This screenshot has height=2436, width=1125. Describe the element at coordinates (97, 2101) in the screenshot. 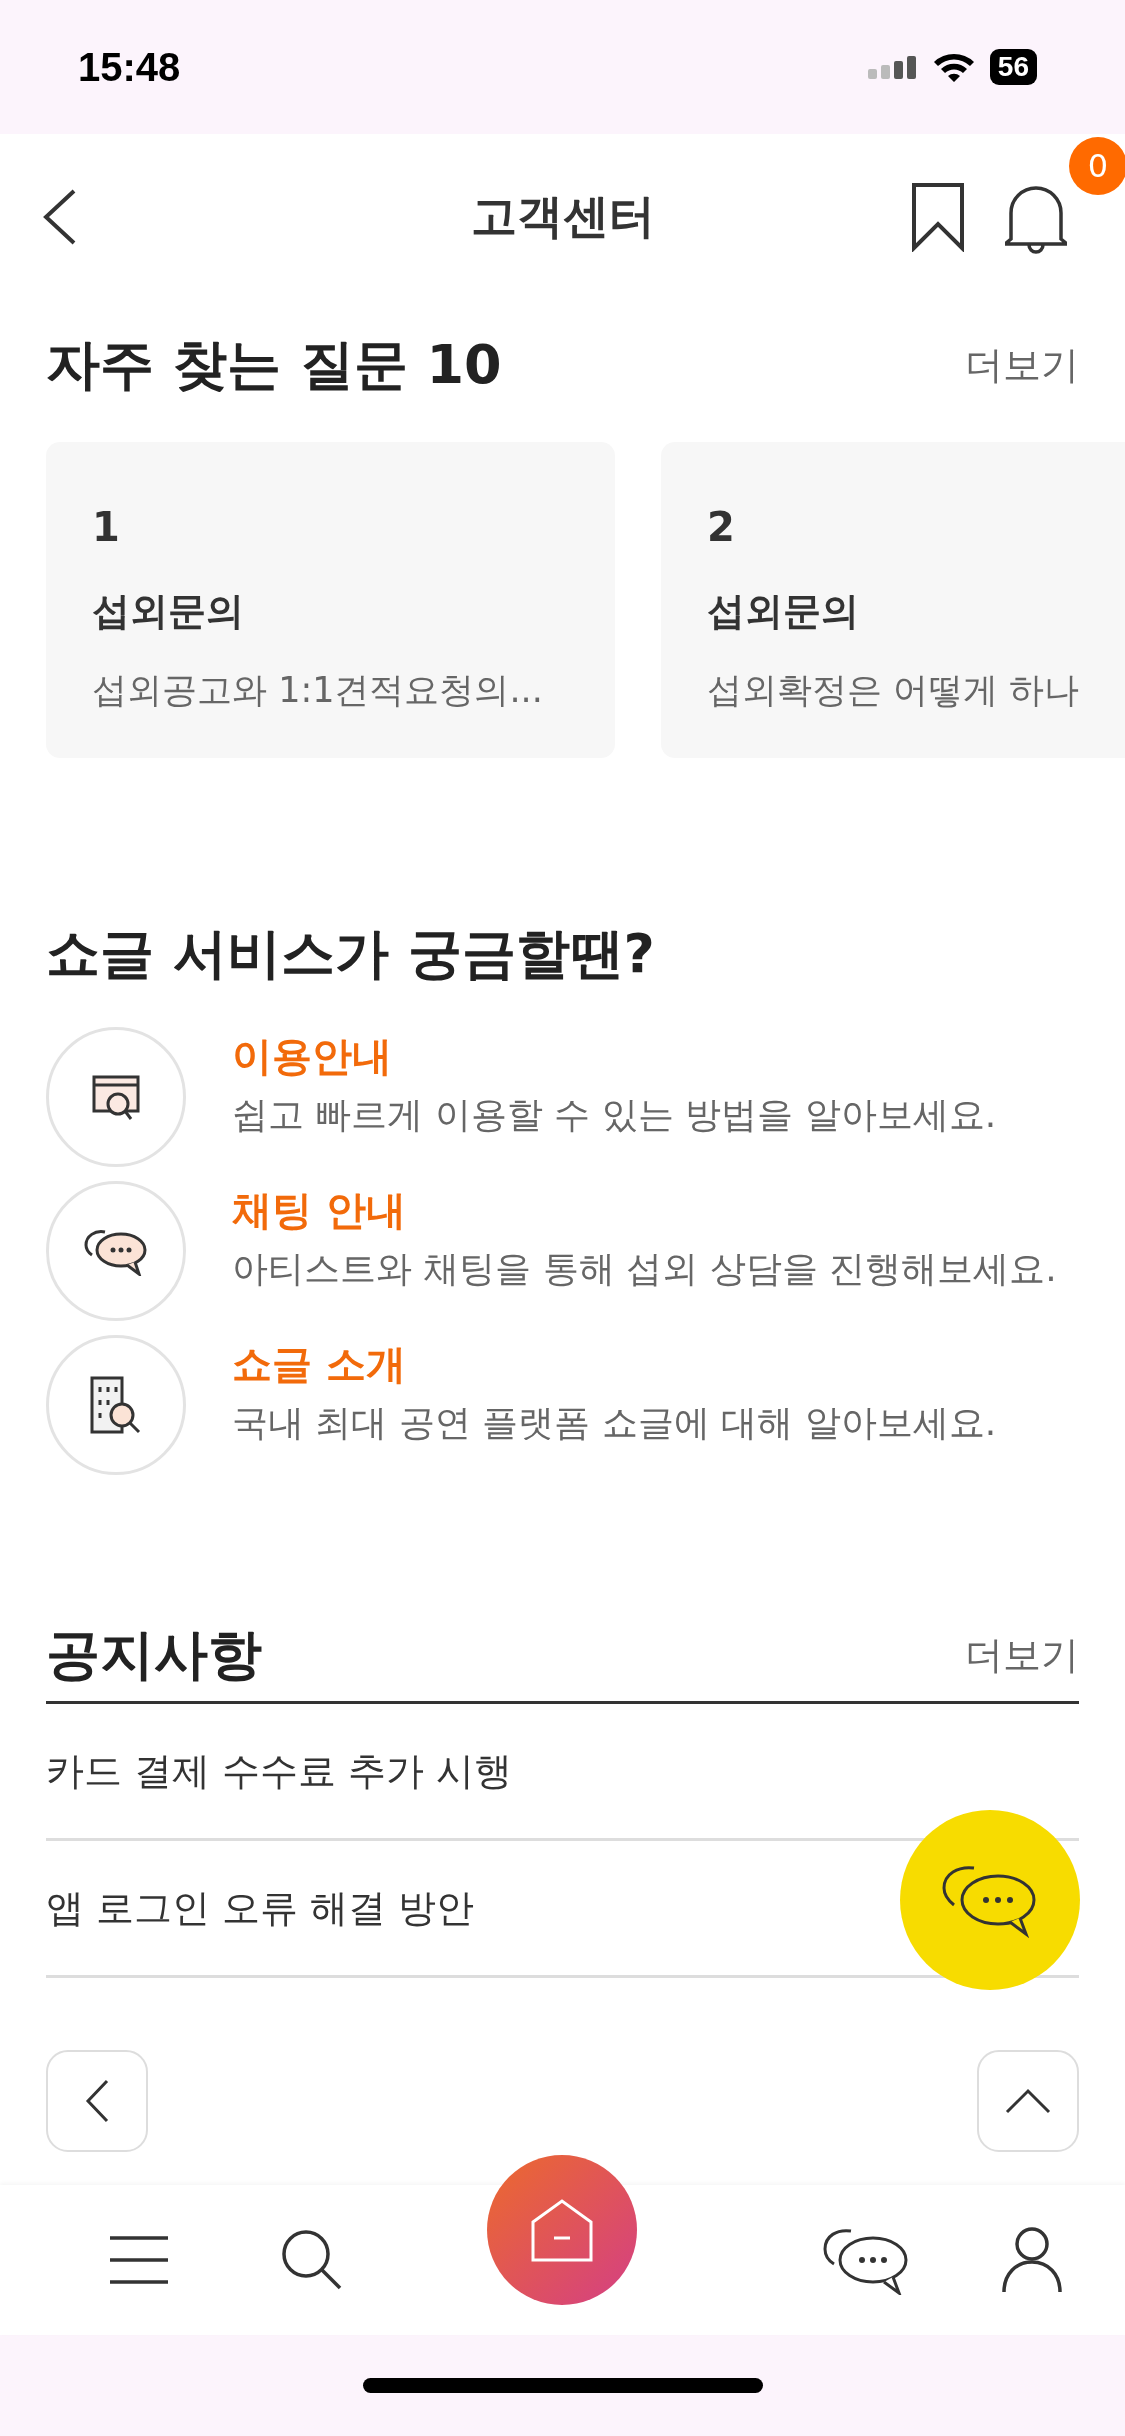

I see `back-icon` at that location.